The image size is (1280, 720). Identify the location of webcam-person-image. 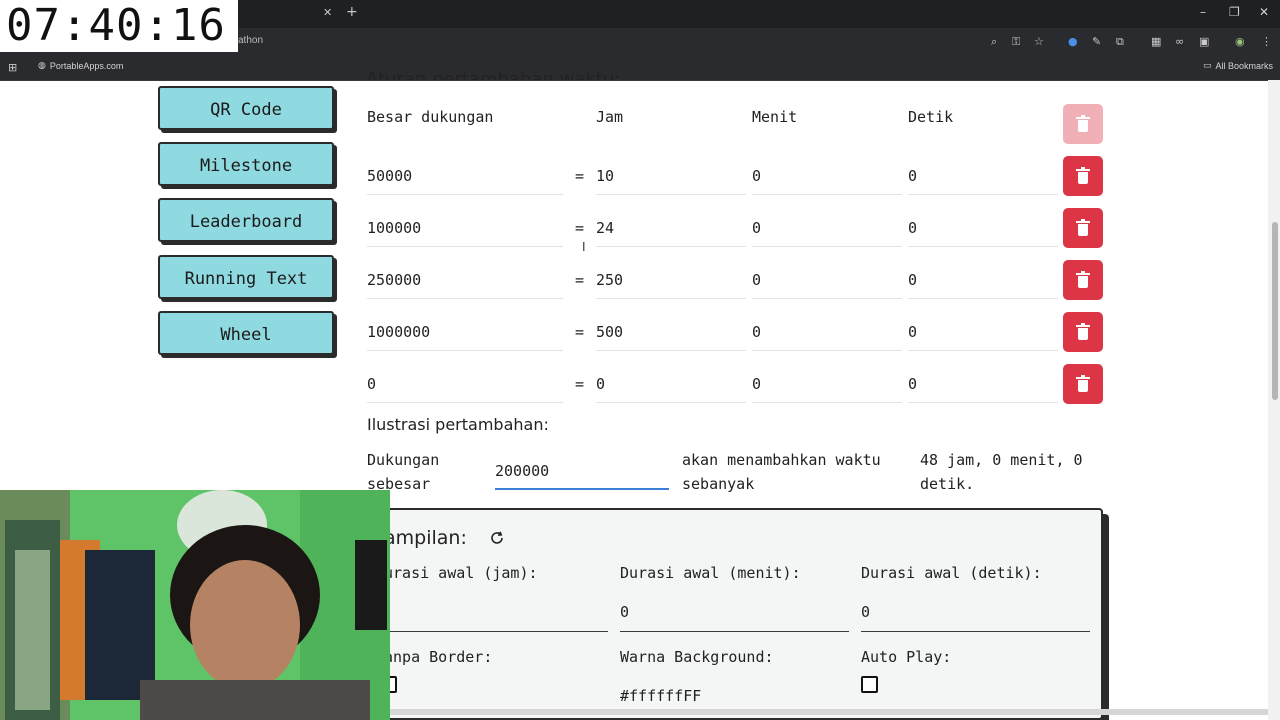
(195, 605).